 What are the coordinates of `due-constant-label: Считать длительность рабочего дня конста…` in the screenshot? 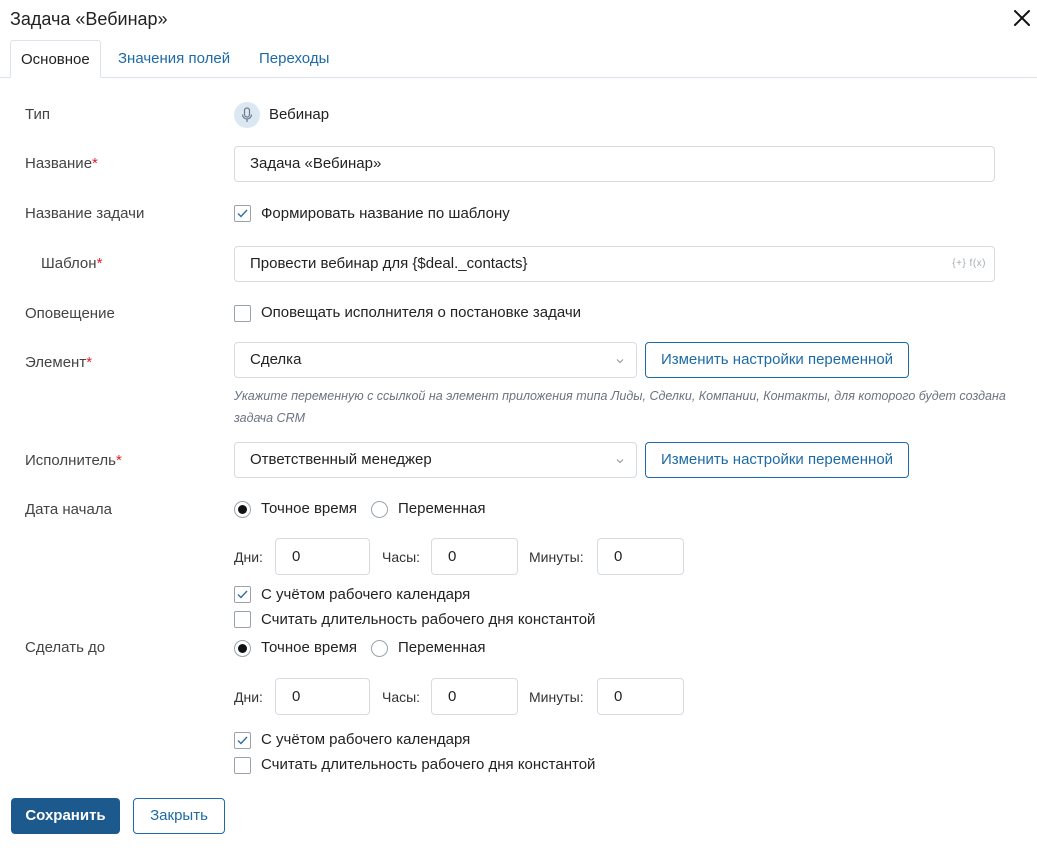 It's located at (428, 764).